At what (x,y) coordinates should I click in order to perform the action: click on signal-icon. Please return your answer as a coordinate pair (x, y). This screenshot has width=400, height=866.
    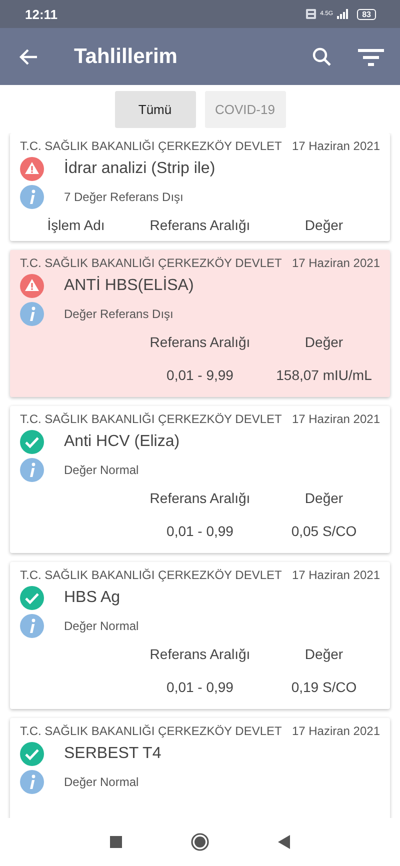
    Looking at the image, I should click on (343, 14).